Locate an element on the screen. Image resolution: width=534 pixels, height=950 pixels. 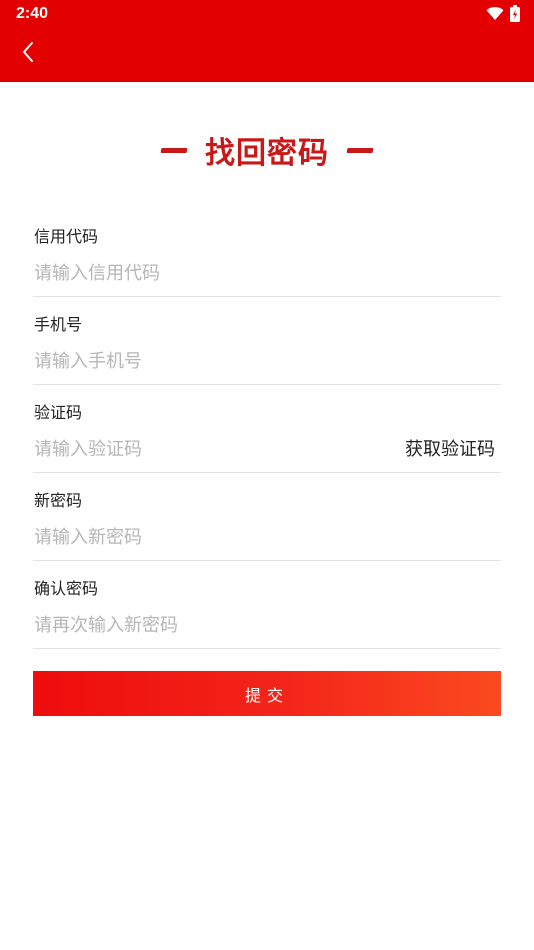
new-password-field: 新密码 is located at coordinates (267, 530).